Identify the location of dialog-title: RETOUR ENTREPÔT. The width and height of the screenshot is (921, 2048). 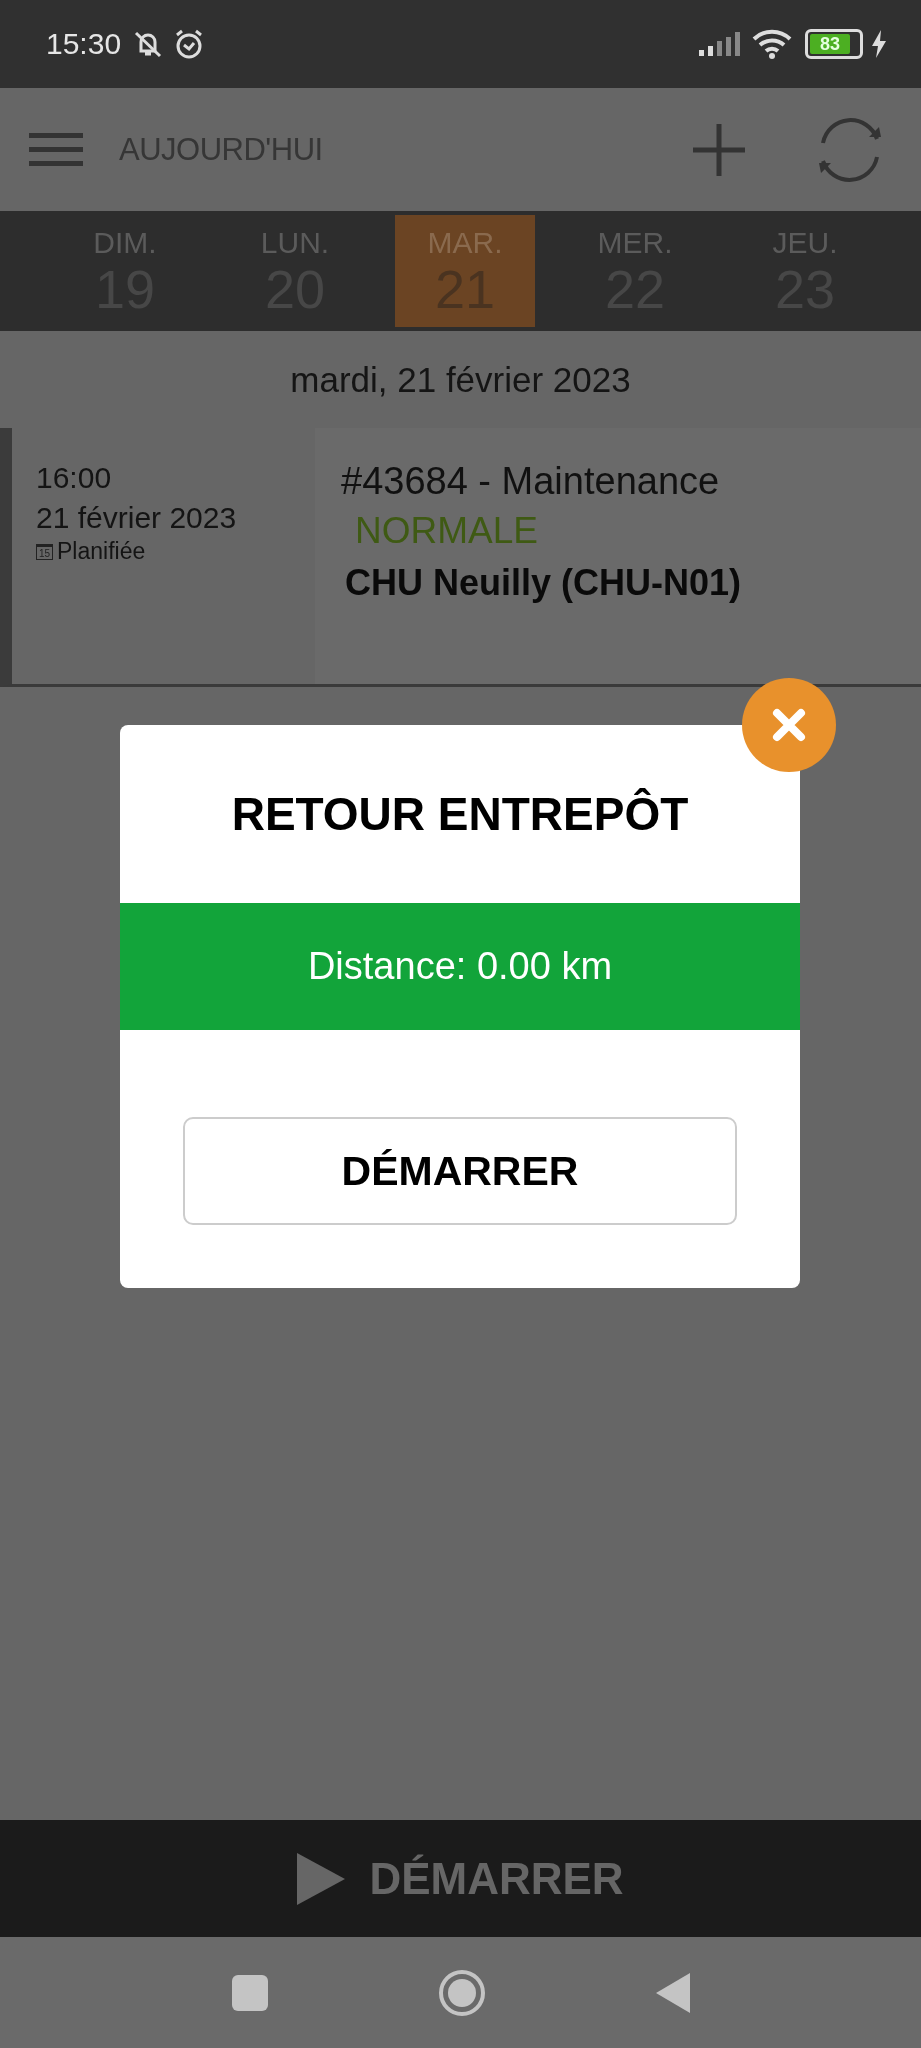
(460, 814).